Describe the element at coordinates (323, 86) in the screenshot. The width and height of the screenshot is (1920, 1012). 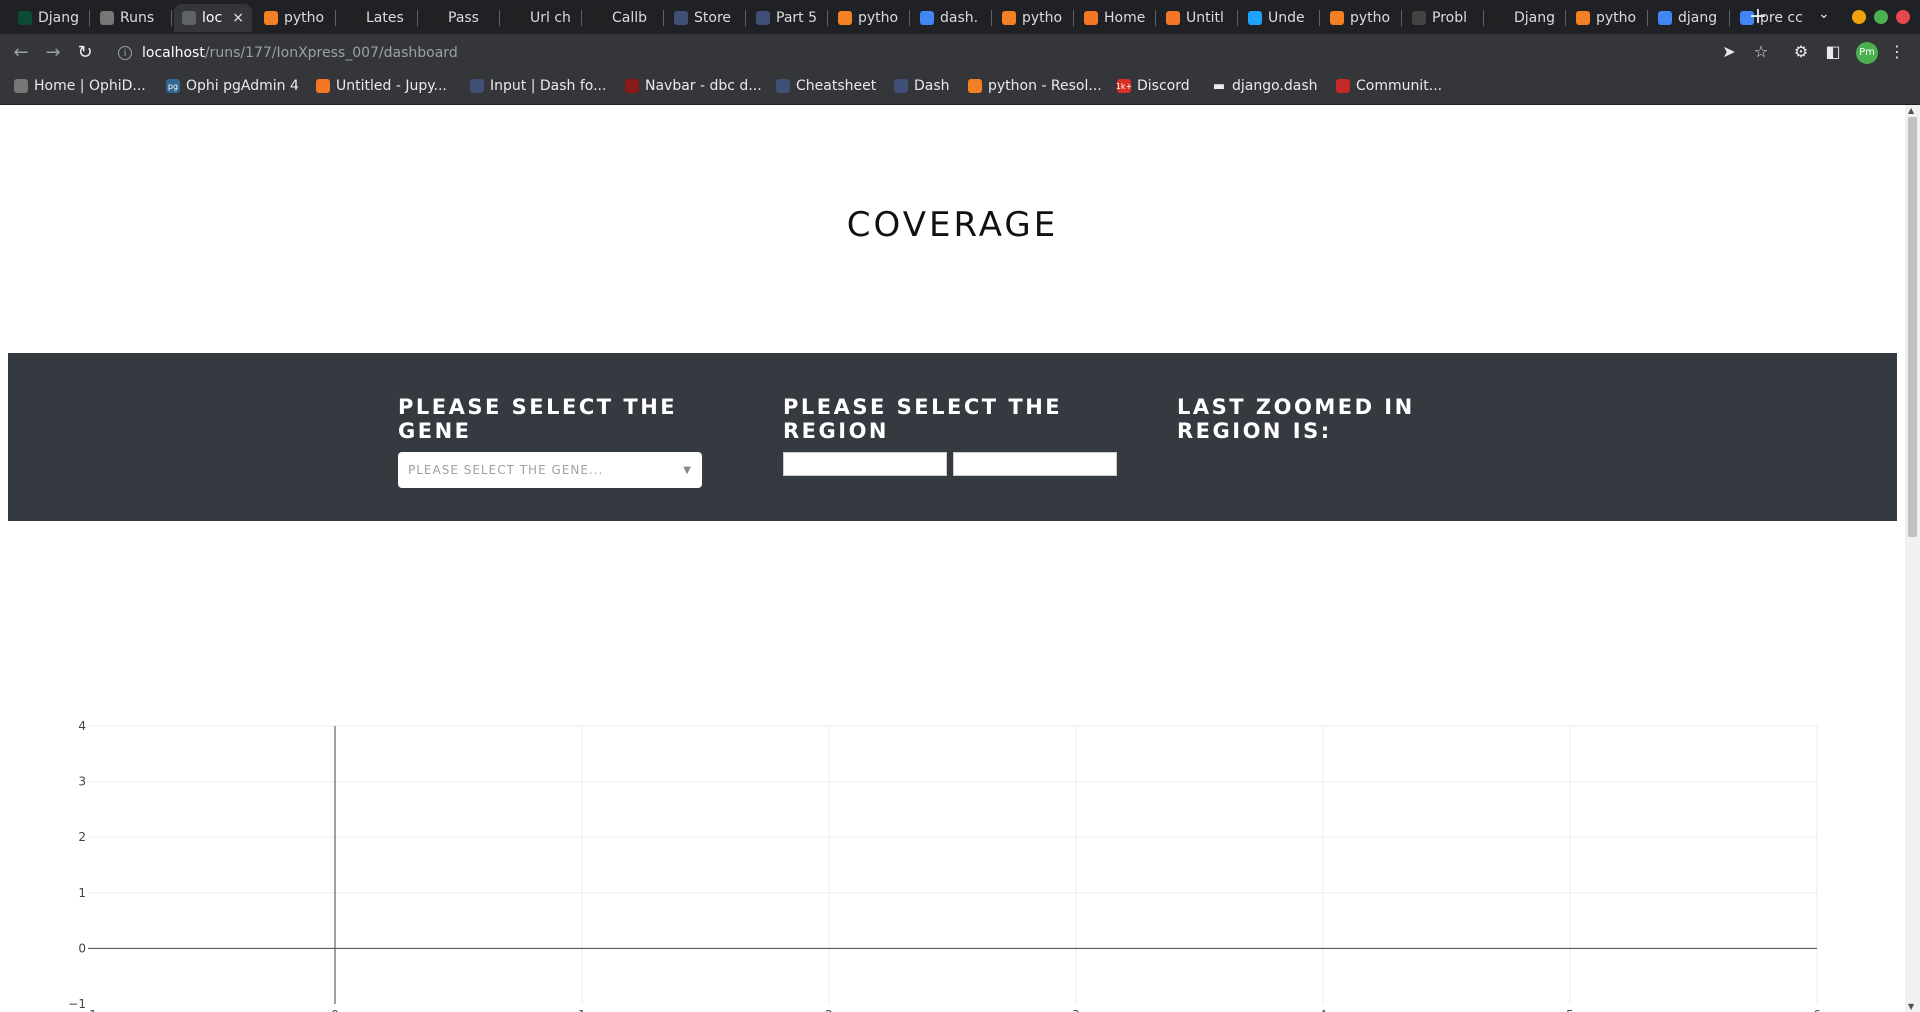
I see `jupyter-notebook-icon` at that location.